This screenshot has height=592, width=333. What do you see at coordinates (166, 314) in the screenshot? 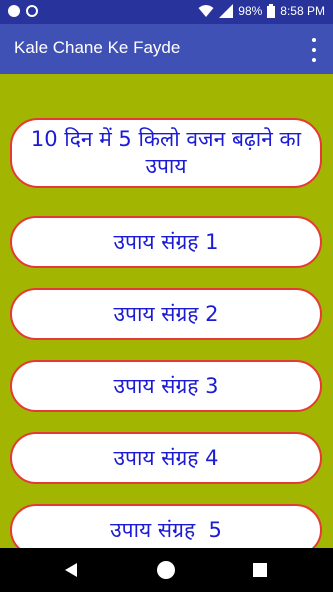
I see `remedy-collection-2-button: उपाय संग्रह 2` at bounding box center [166, 314].